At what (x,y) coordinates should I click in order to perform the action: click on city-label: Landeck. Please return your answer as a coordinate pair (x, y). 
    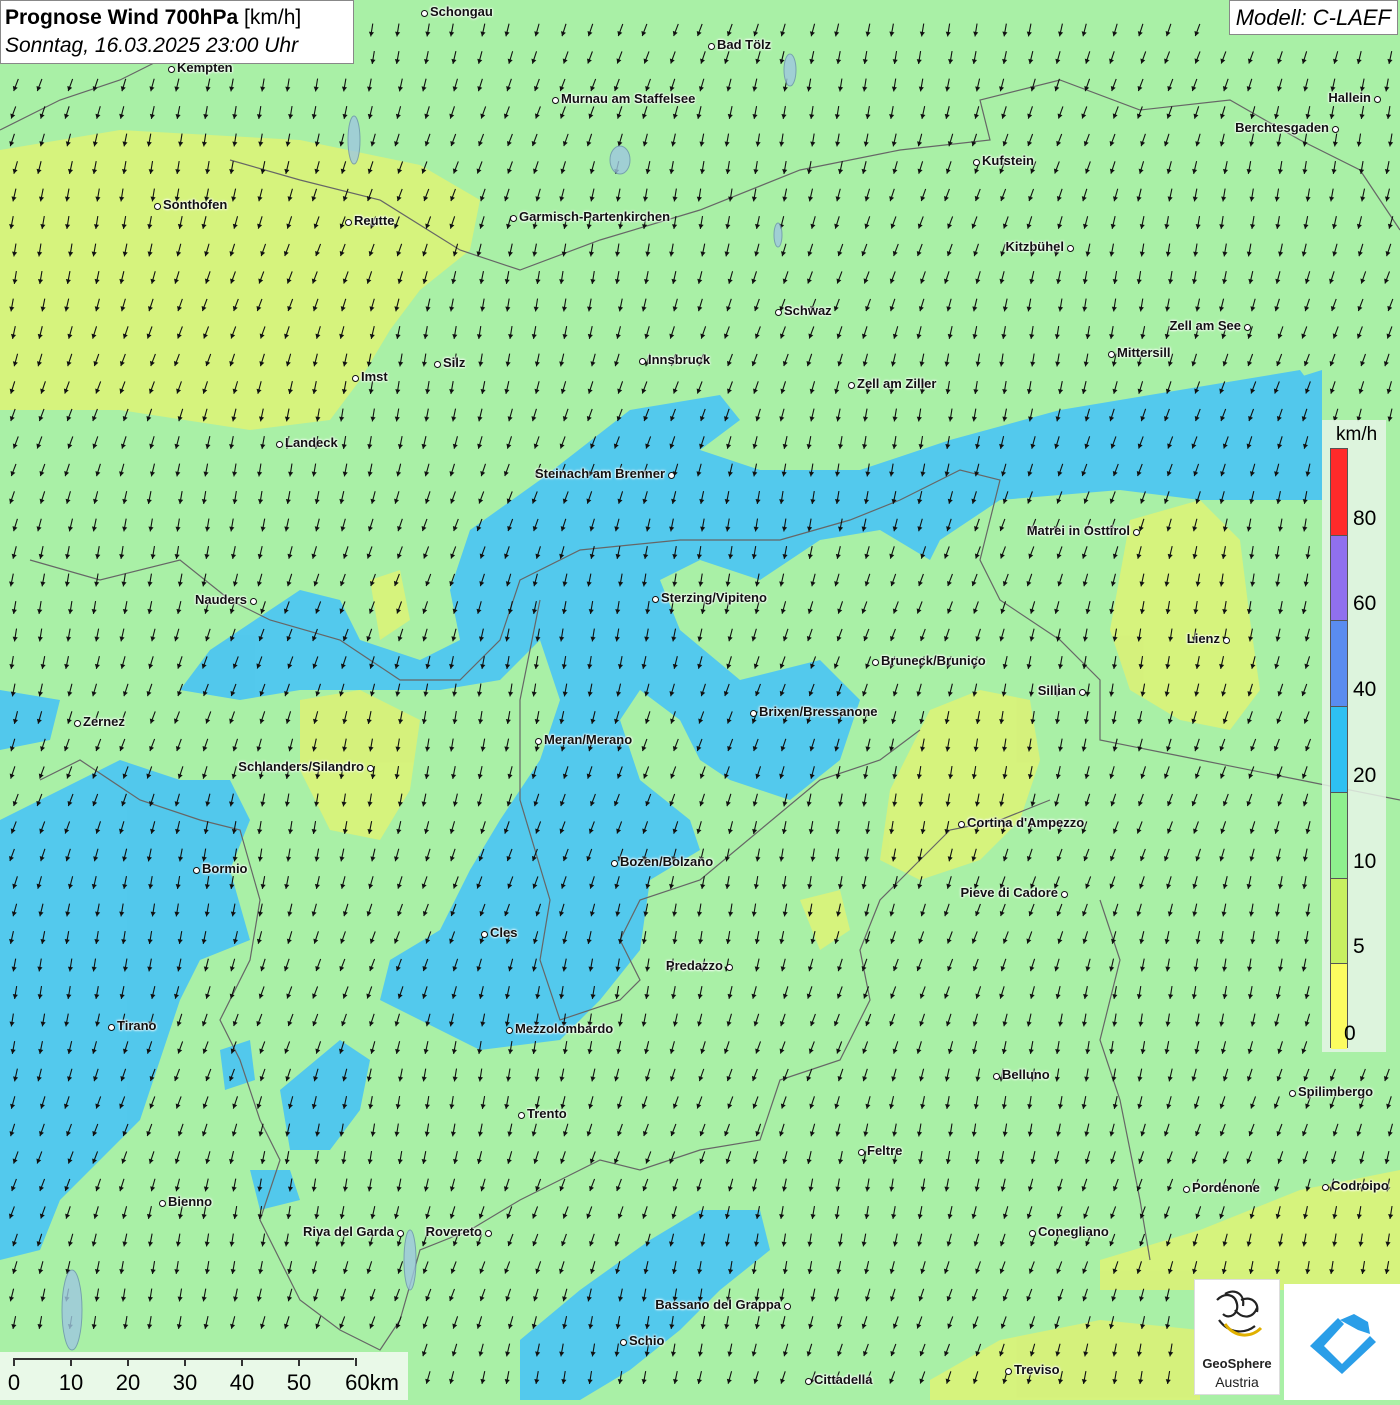
    Looking at the image, I should click on (311, 442).